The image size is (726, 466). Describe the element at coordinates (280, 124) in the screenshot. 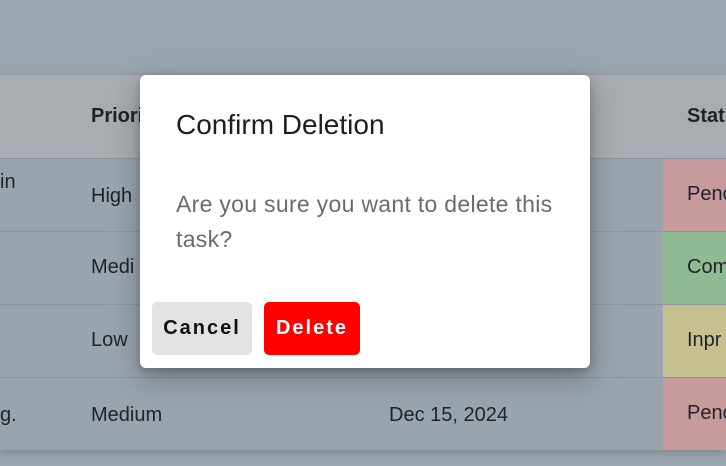

I see `dialog-title: Confirm Deletion` at that location.